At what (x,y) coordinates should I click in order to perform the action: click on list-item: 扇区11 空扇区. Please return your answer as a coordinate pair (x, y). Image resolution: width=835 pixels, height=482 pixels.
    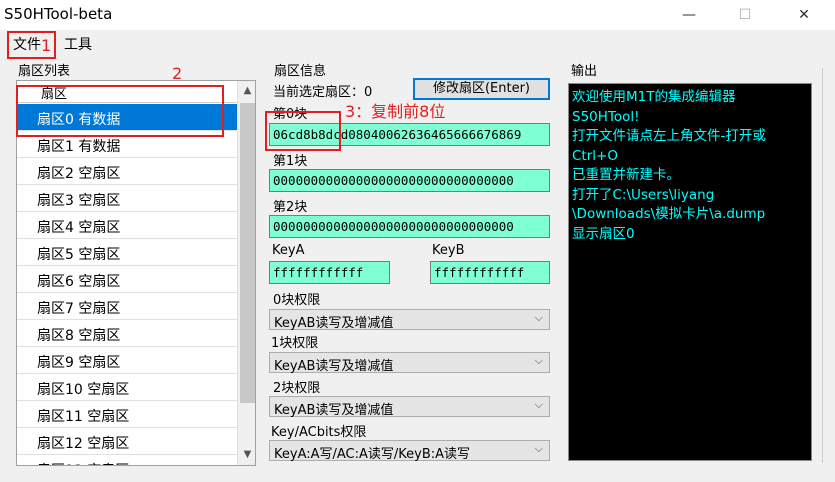
    Looking at the image, I should click on (127, 414).